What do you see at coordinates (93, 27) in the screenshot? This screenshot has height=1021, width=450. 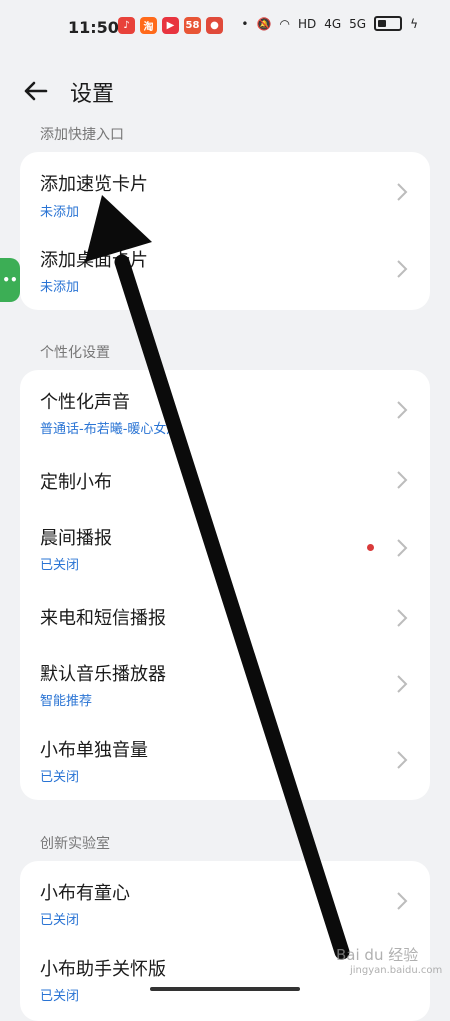 I see `status-time: 11:50` at bounding box center [93, 27].